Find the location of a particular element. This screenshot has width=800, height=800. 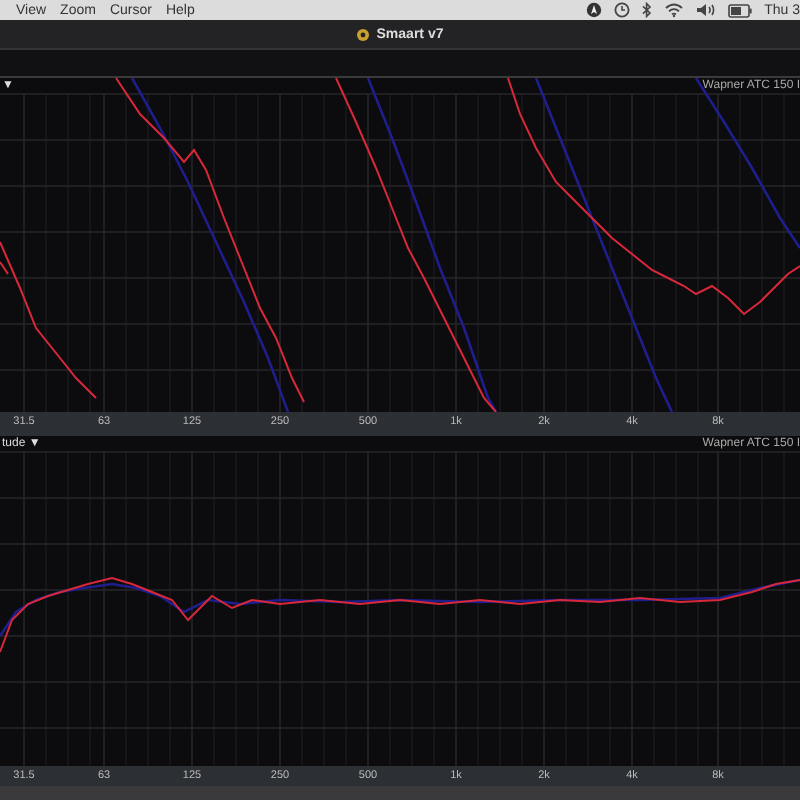

bluetooth-icon is located at coordinates (647, 10).